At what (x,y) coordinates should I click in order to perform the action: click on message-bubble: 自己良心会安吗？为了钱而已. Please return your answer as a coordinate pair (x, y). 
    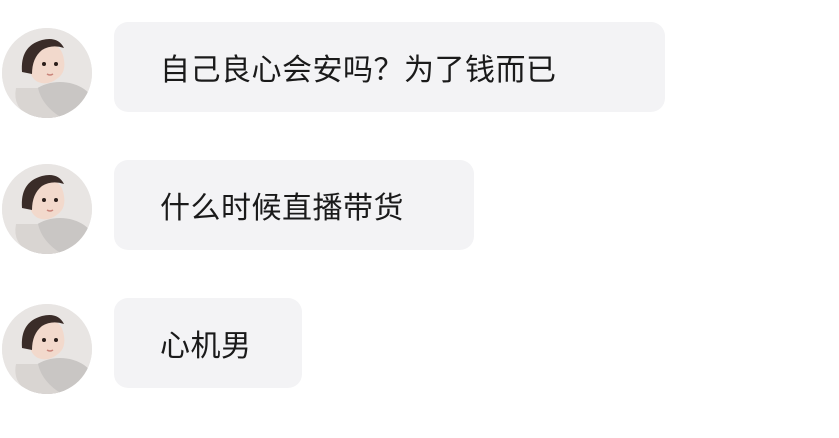
    Looking at the image, I should click on (389, 67).